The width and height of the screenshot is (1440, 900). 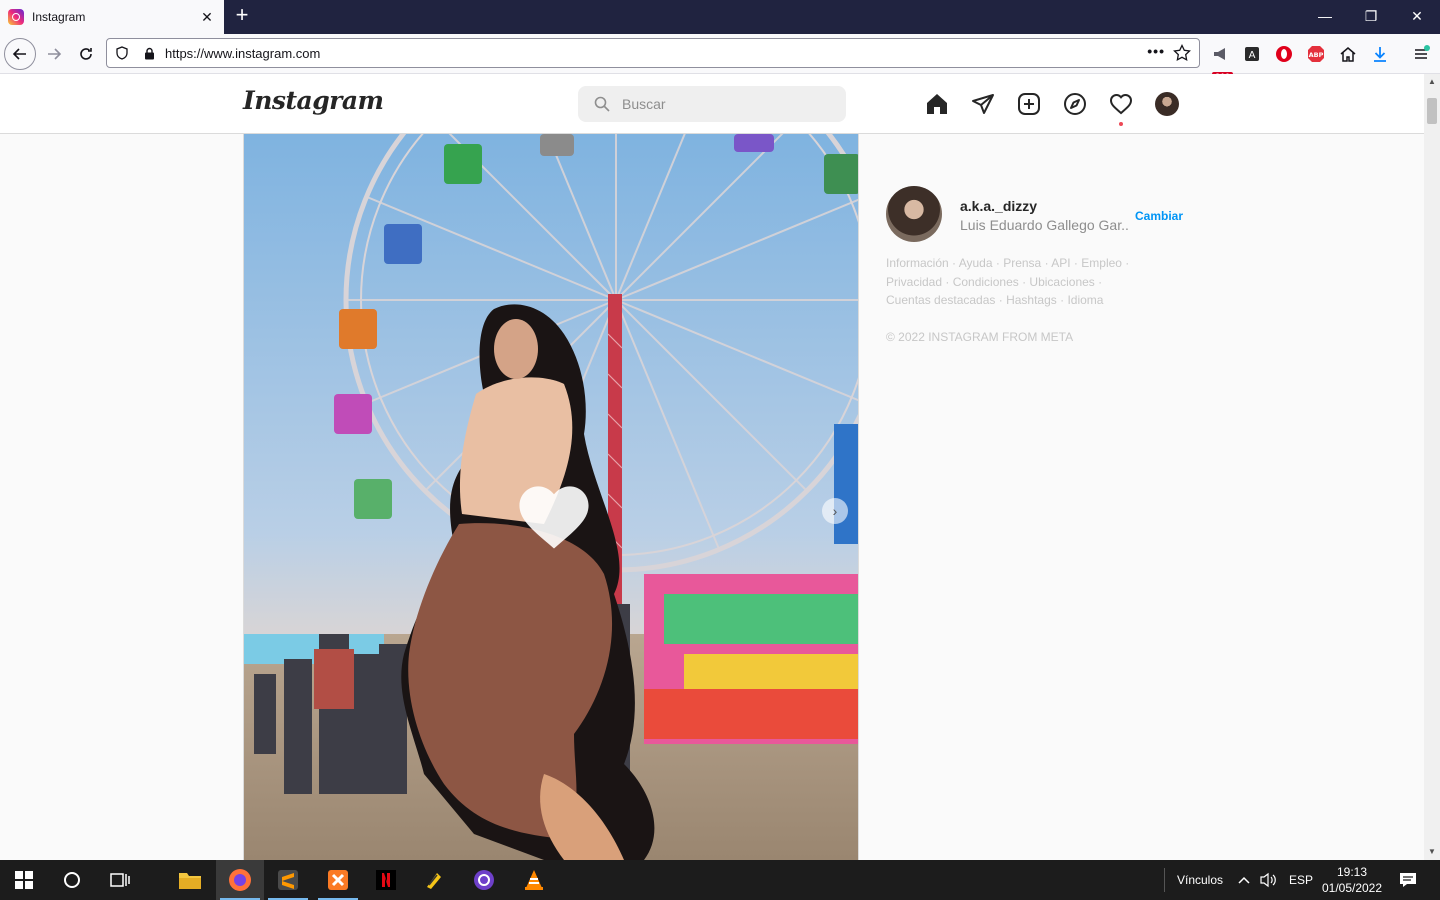 I want to click on extension-adblock-plus-icon: ABP, so click(x=1316, y=54).